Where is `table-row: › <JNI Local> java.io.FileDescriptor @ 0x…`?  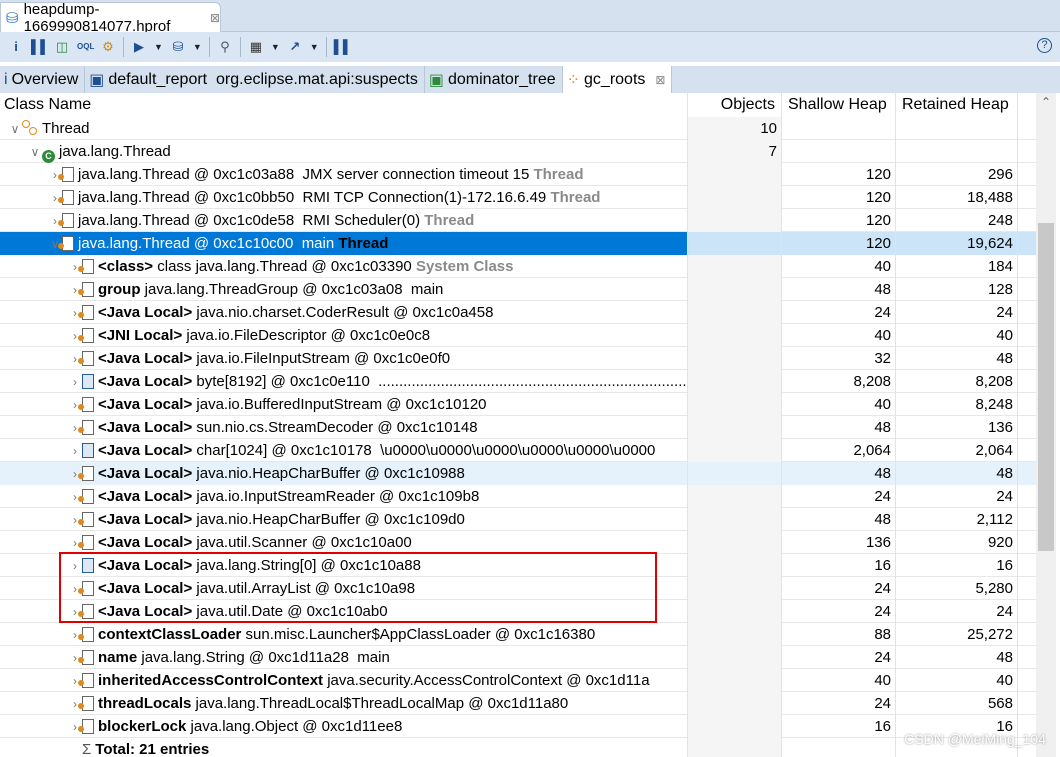
table-row: › <JNI Local> java.io.FileDescriptor @ 0x… is located at coordinates (518, 335).